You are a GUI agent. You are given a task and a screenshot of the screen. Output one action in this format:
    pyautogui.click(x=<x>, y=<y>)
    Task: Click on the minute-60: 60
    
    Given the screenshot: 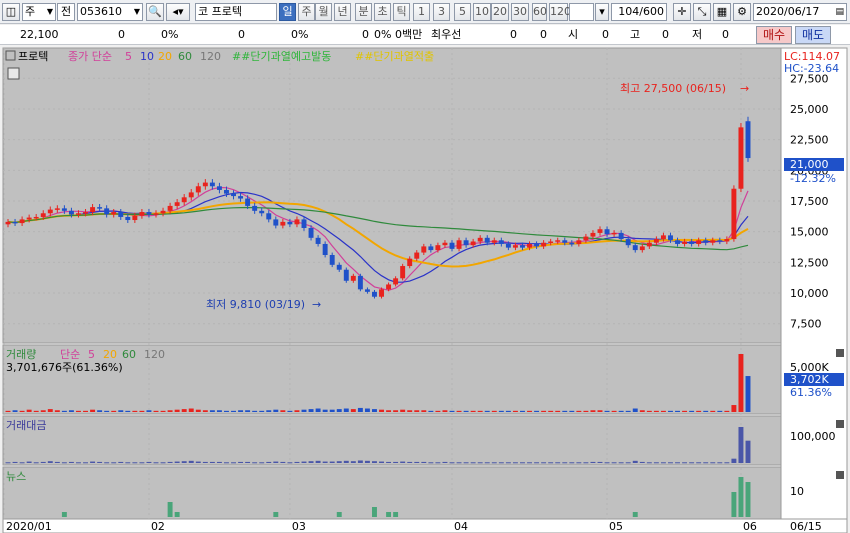 What is the action you would take?
    pyautogui.click(x=539, y=12)
    